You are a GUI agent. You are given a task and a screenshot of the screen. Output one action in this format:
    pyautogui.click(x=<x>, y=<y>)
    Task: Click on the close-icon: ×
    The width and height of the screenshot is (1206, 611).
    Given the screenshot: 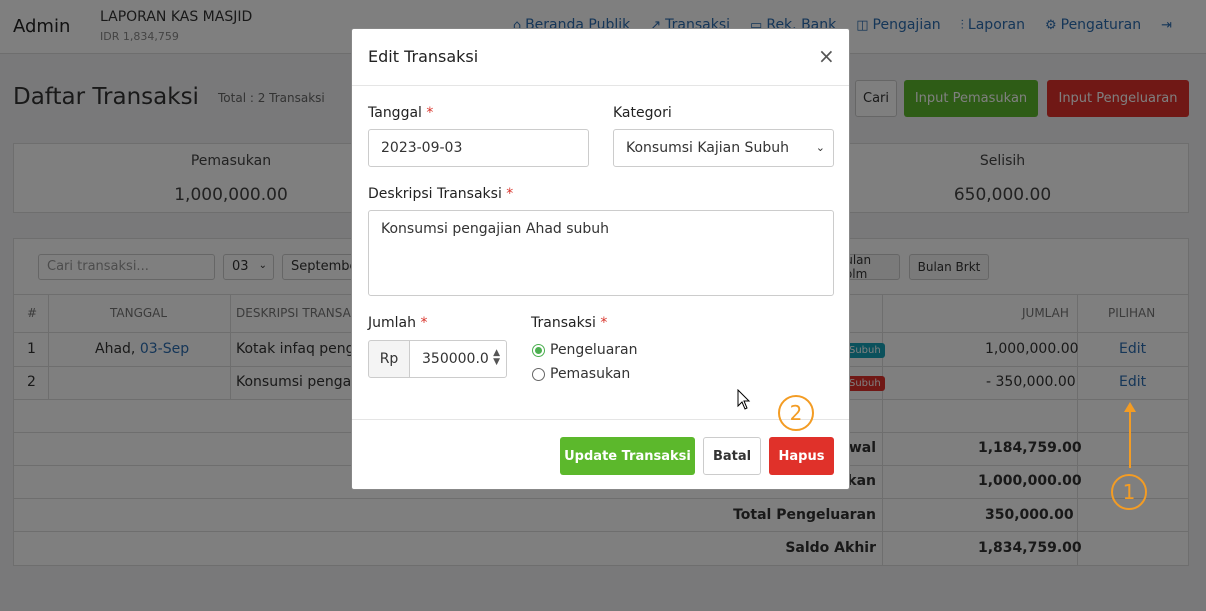 What is the action you would take?
    pyautogui.click(x=826, y=56)
    